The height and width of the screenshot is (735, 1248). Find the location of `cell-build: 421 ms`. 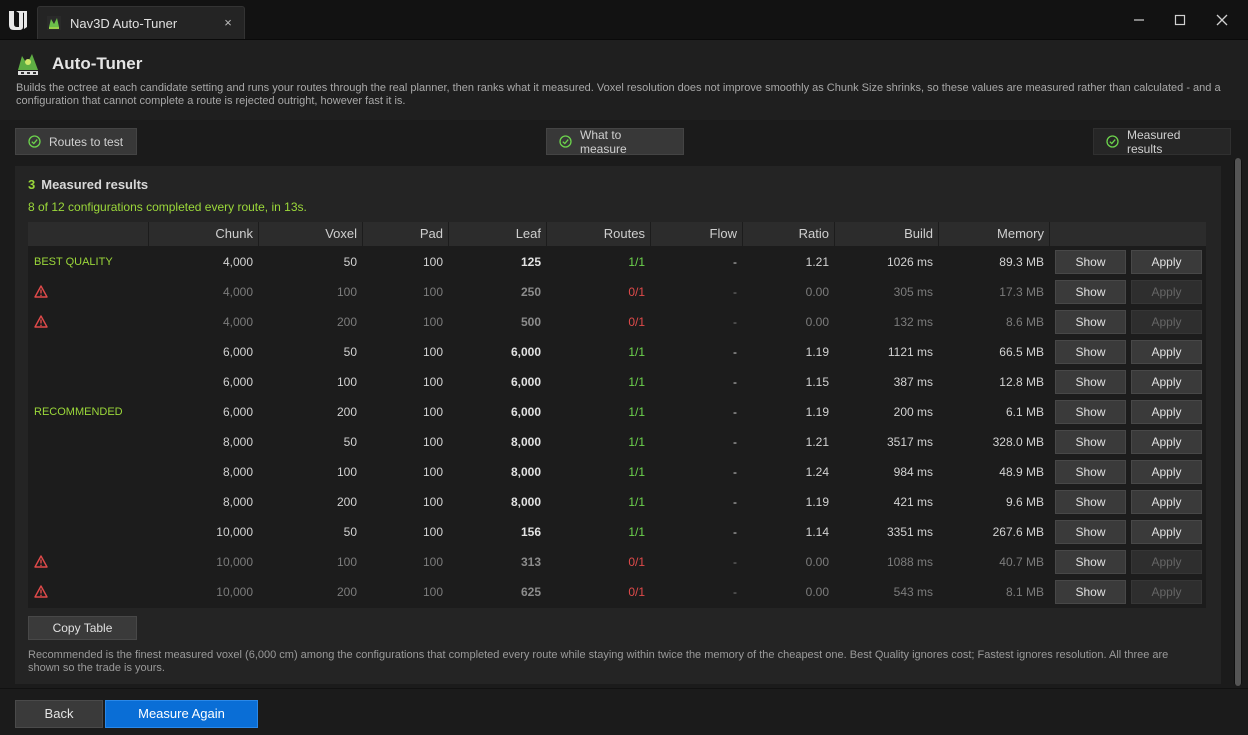

cell-build: 421 ms is located at coordinates (913, 502).